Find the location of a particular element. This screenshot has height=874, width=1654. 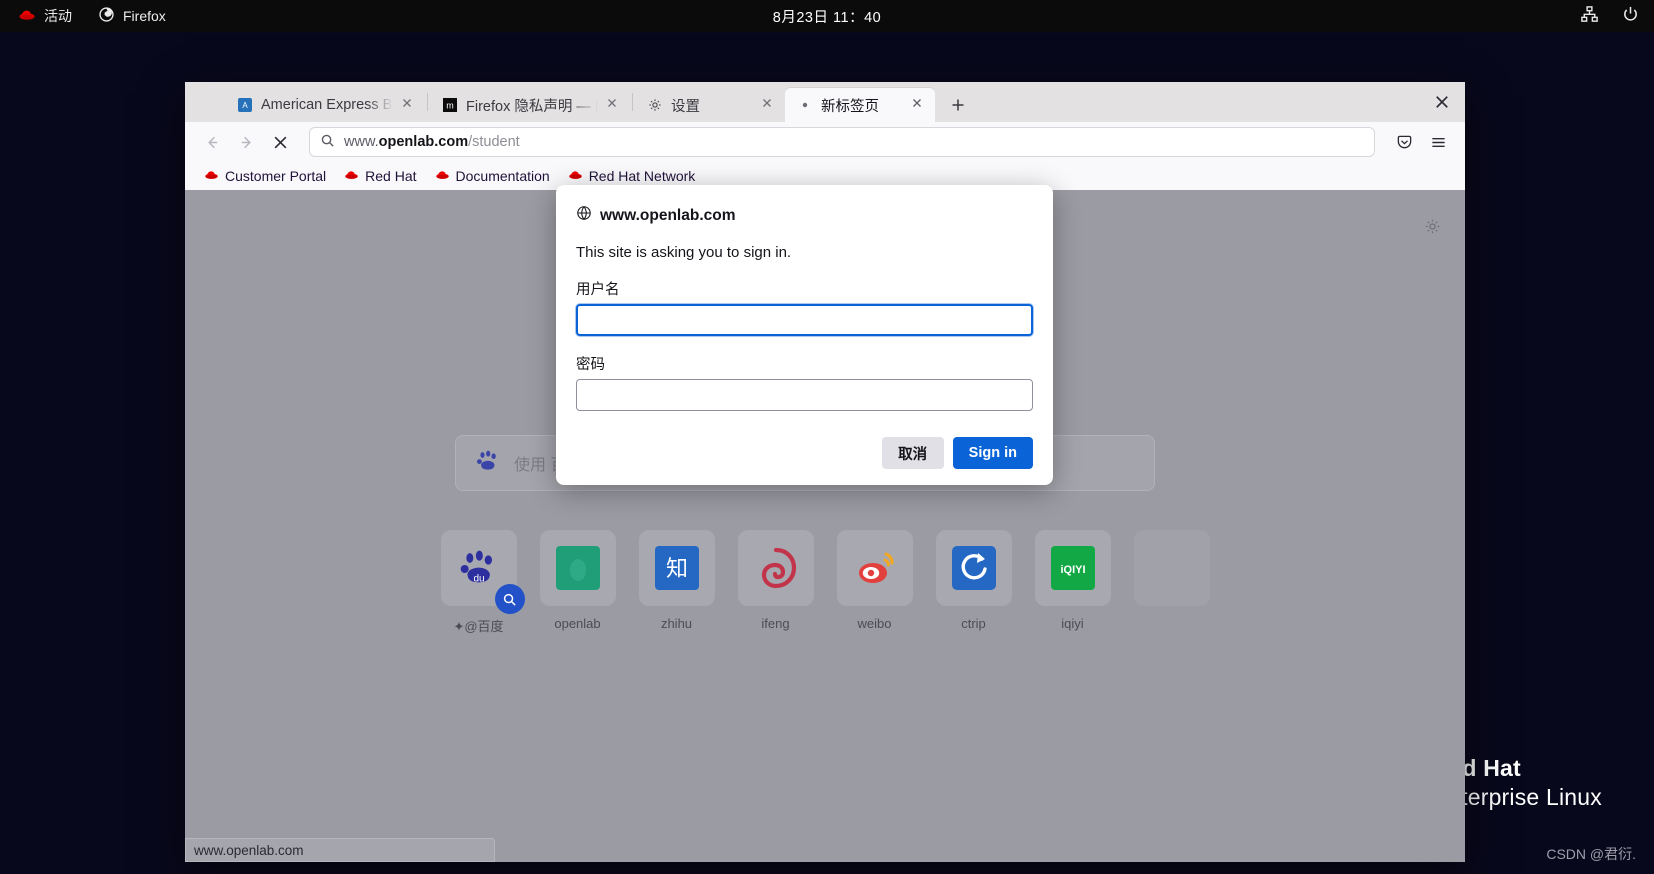

url-prefix: www. is located at coordinates (361, 142).